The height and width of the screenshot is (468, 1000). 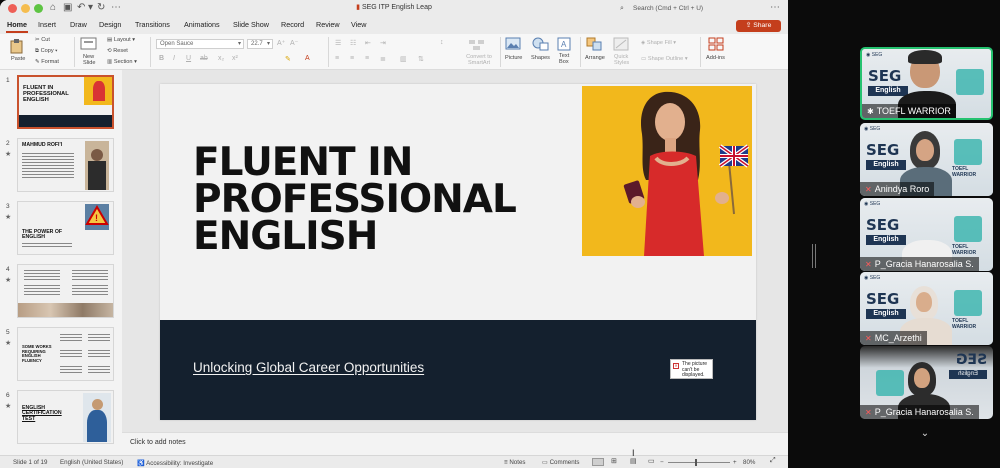 I want to click on shapes-icon, so click(x=541, y=44).